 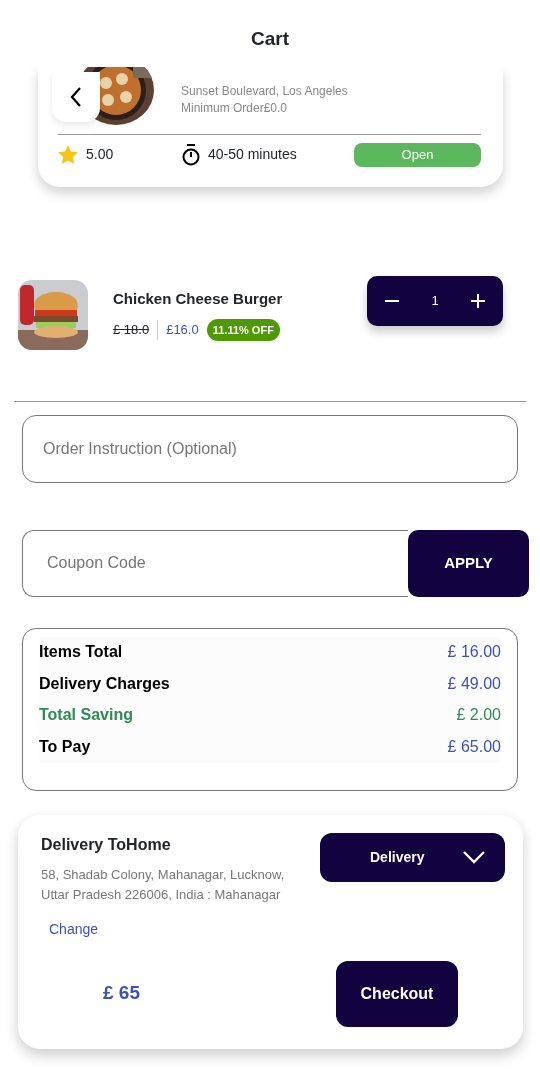 What do you see at coordinates (104, 683) in the screenshot?
I see `summary-label: Delivery Charges` at bounding box center [104, 683].